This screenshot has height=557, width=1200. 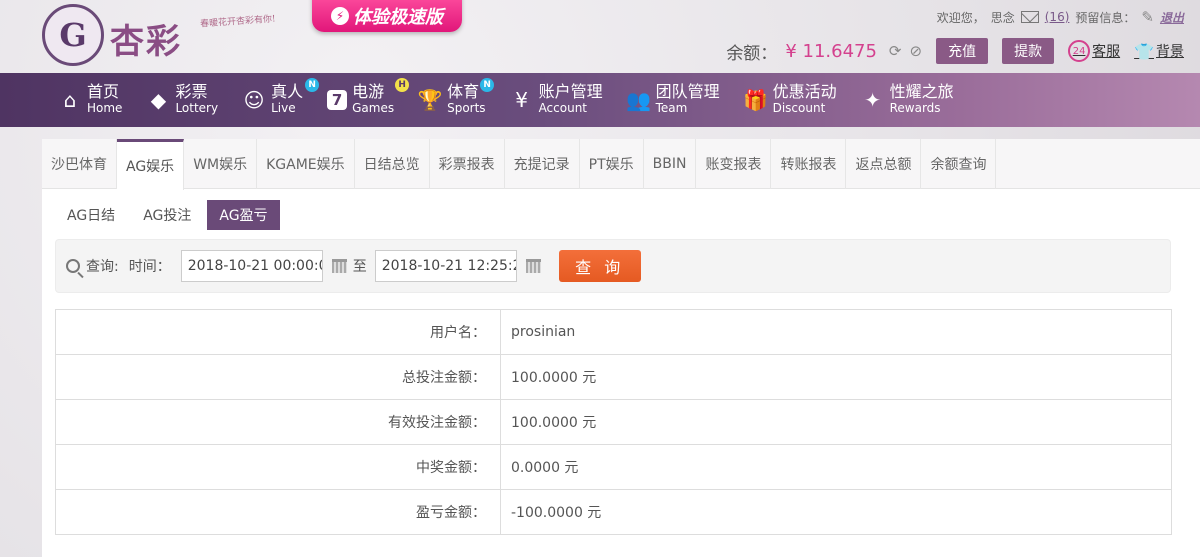 What do you see at coordinates (278, 512) in the screenshot?
I see `row-label: 盈亏金额：` at bounding box center [278, 512].